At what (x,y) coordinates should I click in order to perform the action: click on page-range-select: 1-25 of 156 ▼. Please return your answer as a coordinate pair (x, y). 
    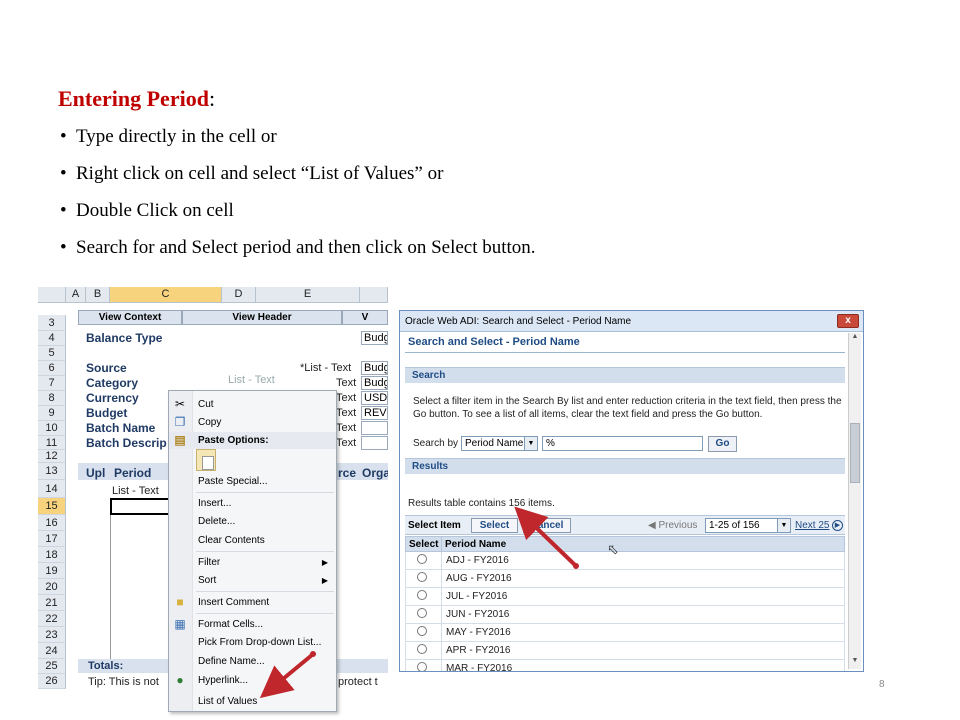
    Looking at the image, I should click on (748, 525).